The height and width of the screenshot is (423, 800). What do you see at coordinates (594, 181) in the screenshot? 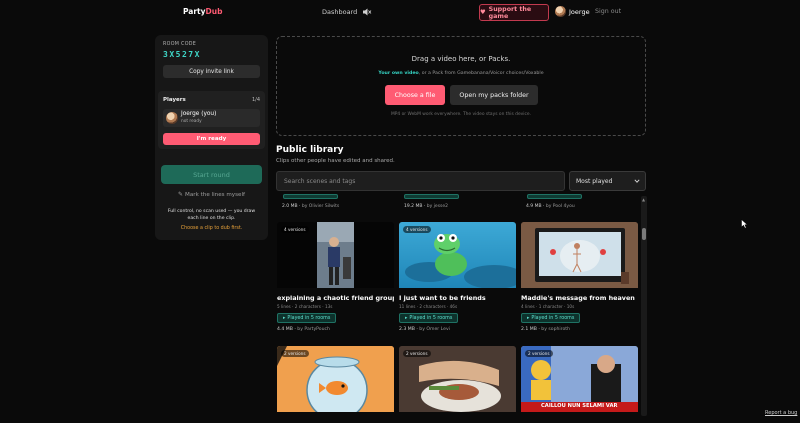
I see `sort-selected: Most played` at bounding box center [594, 181].